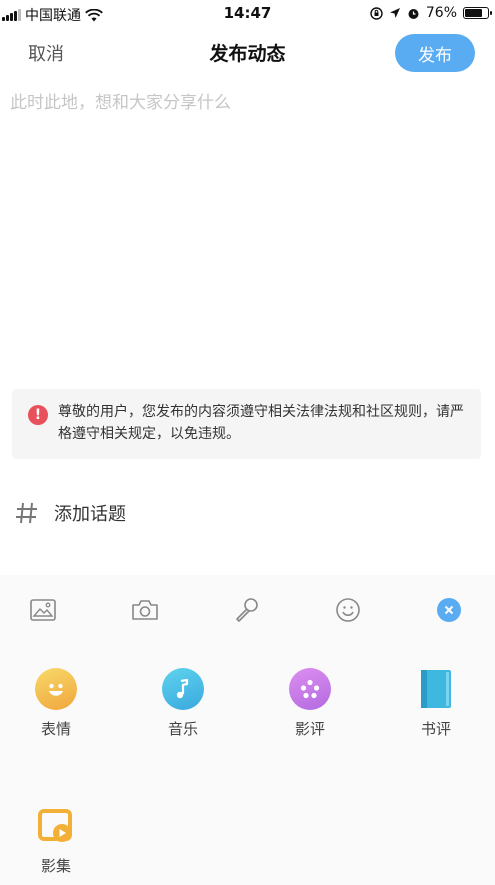 This screenshot has height=885, width=495. Describe the element at coordinates (413, 13) in the screenshot. I see `alarm-icon` at that location.